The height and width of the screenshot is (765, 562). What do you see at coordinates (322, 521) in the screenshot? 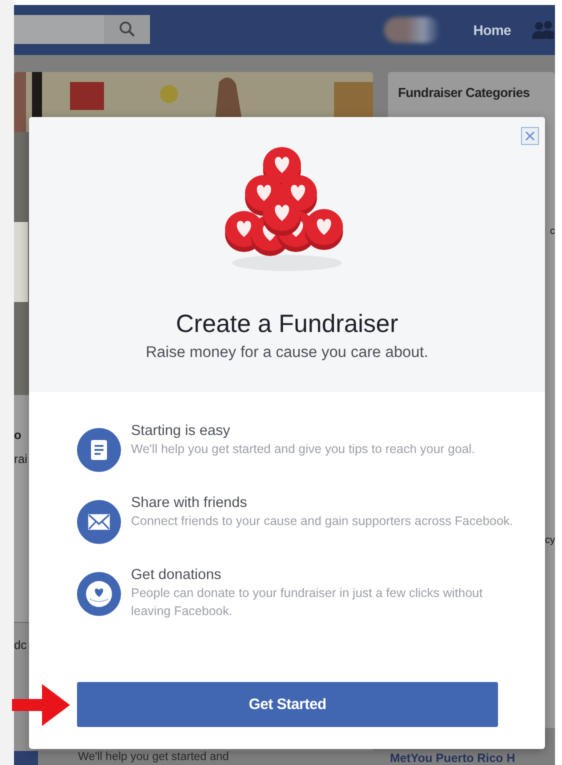
I see `feature-description: Connect friends to your cause and gain supporters across Facebook.` at bounding box center [322, 521].